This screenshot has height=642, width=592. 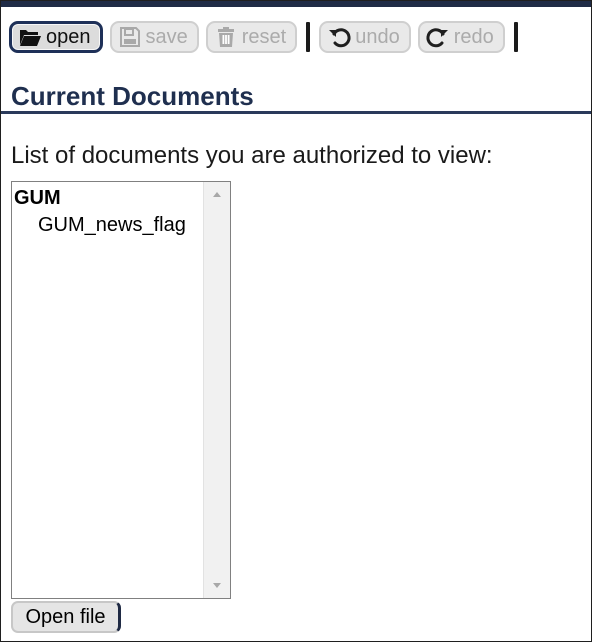 I want to click on document-group-label: GUM, so click(x=37, y=198).